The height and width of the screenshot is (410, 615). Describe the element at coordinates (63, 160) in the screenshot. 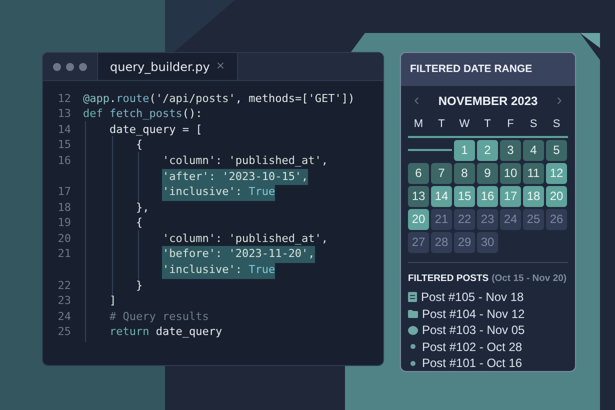

I see `line-number: 16` at that location.